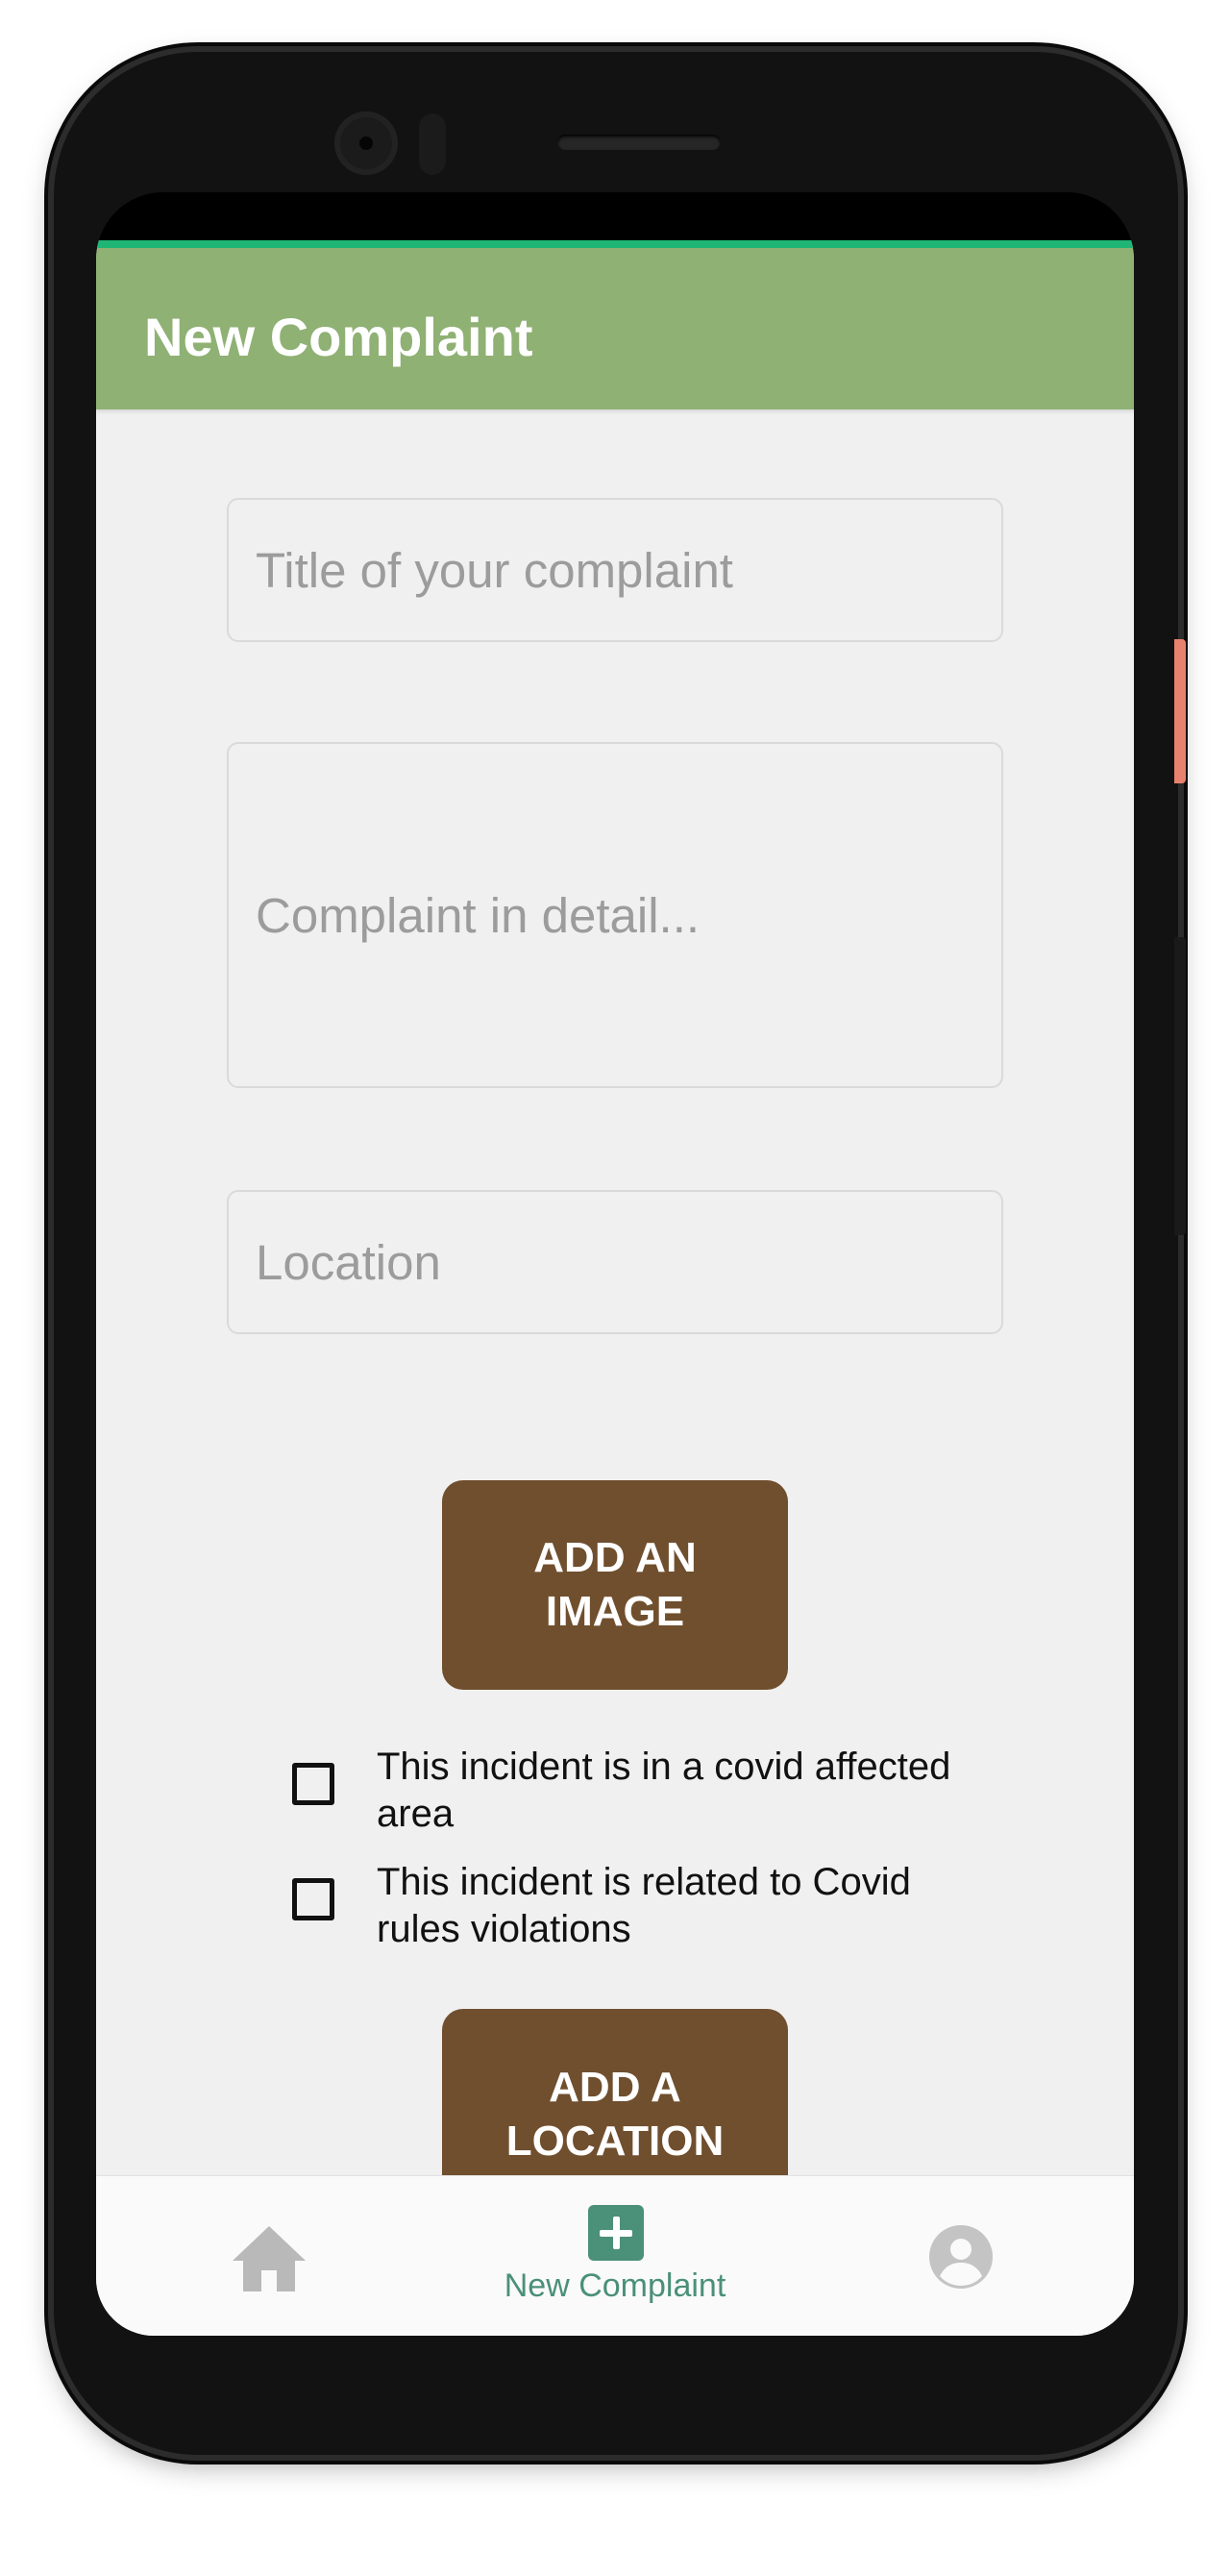 The width and height of the screenshot is (1230, 2576). Describe the element at coordinates (615, 570) in the screenshot. I see `complaint-title-input` at that location.